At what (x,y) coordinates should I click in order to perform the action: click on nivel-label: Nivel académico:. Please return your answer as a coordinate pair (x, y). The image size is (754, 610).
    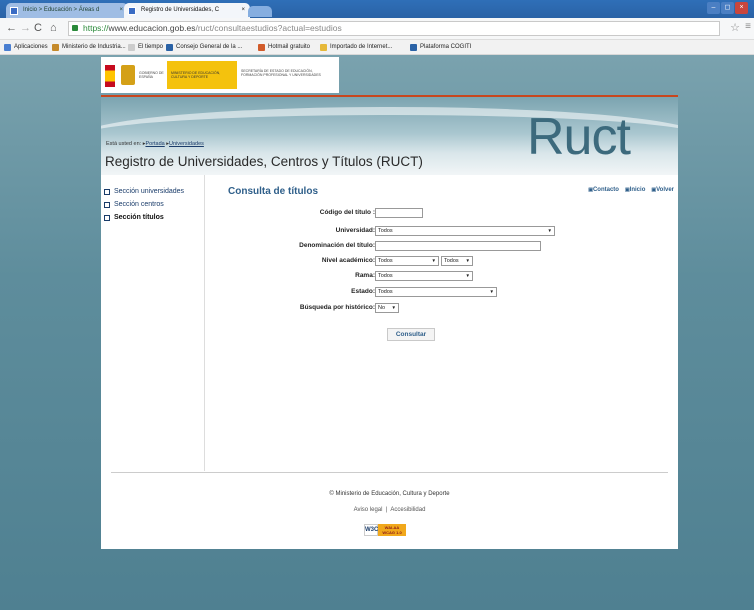
    Looking at the image, I should click on (348, 260).